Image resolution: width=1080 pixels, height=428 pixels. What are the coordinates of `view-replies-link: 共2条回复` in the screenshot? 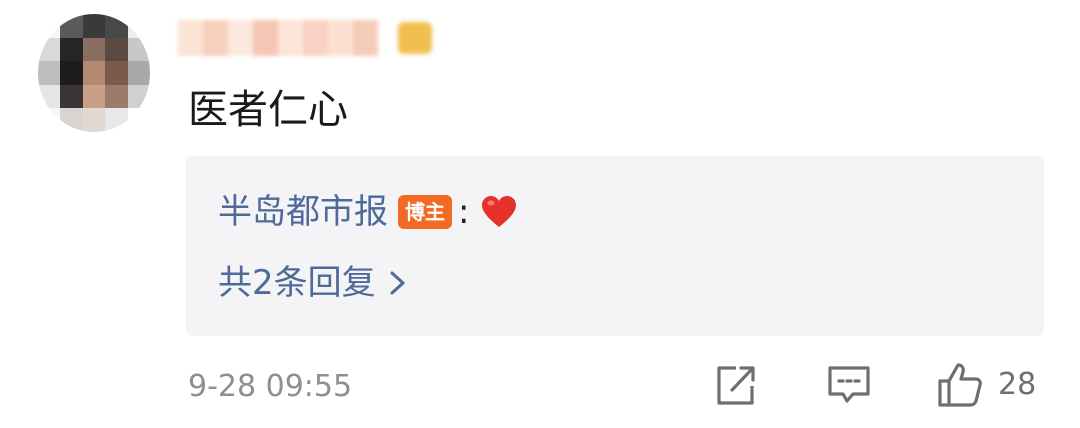 It's located at (313, 283).